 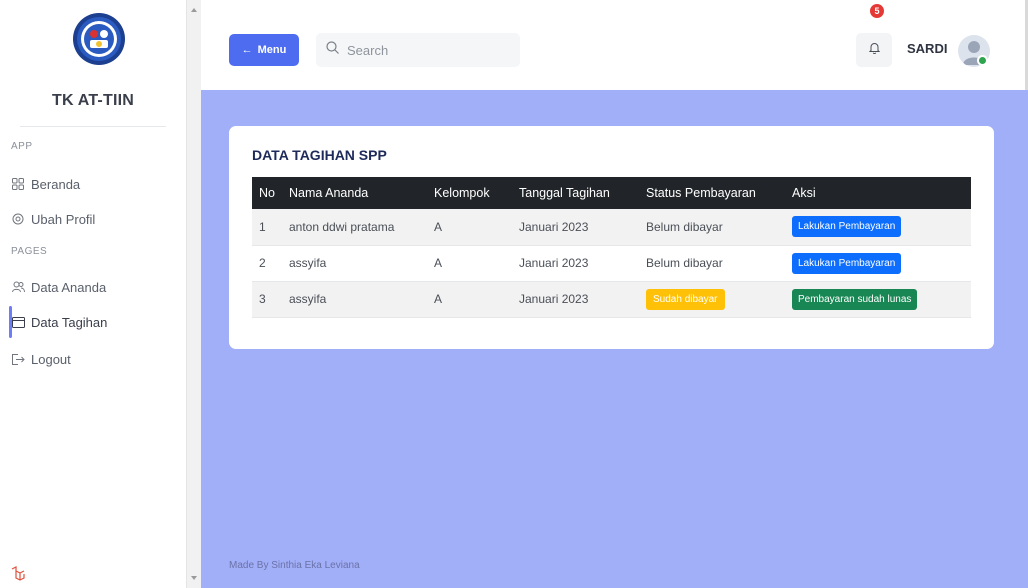 I want to click on topbar: ← Menu 5 SARDI, so click(x=614, y=45).